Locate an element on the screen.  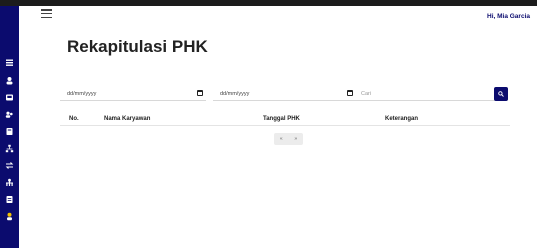
search-input: Cari is located at coordinates (430, 94).